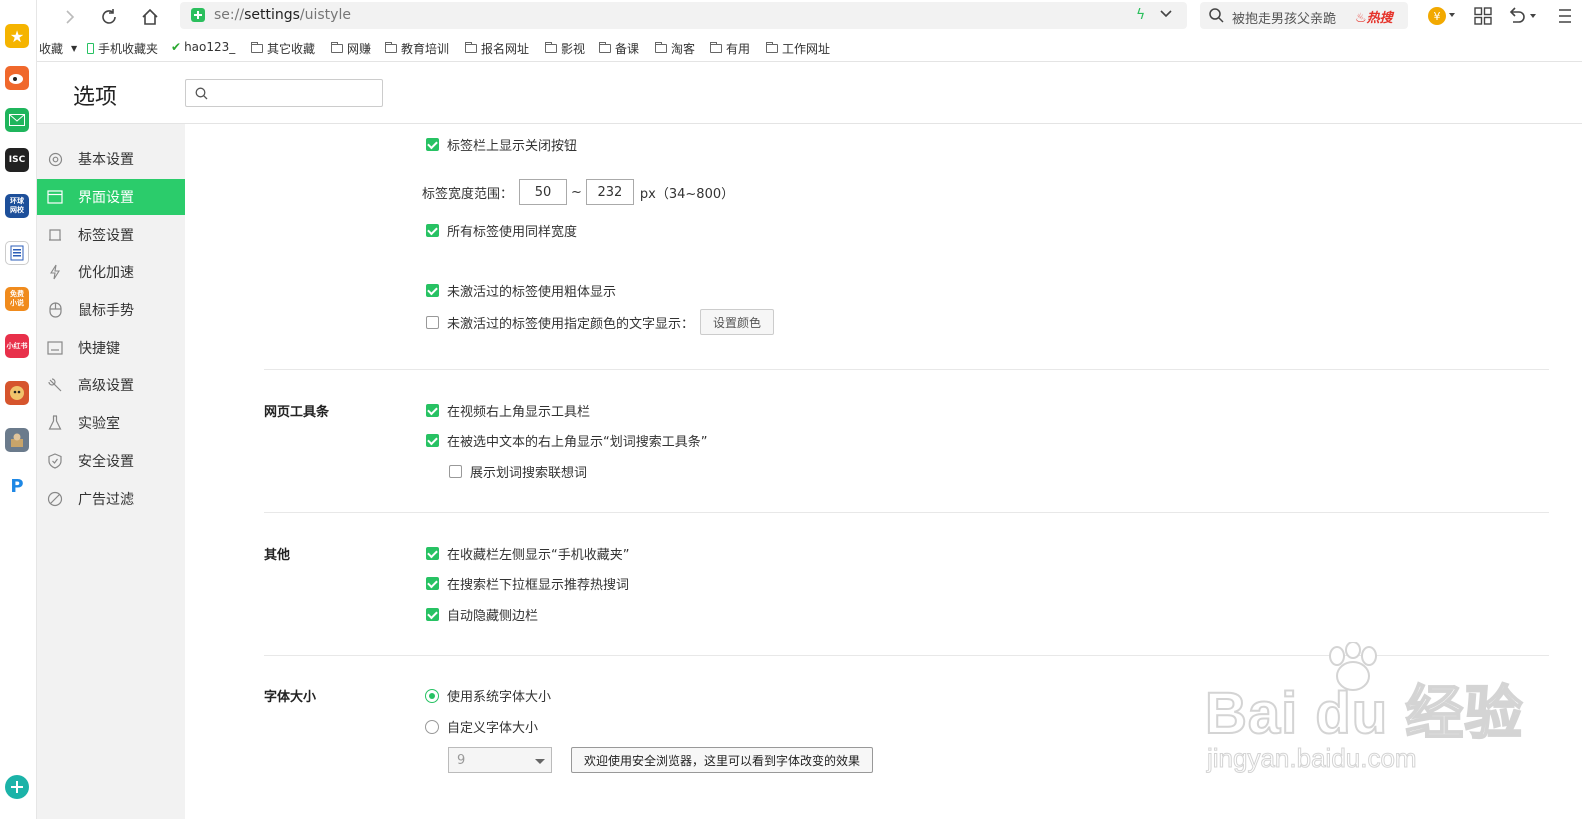 Image resolution: width=1582 pixels, height=819 pixels. I want to click on news-app-icon: 环球 网校, so click(17, 206).